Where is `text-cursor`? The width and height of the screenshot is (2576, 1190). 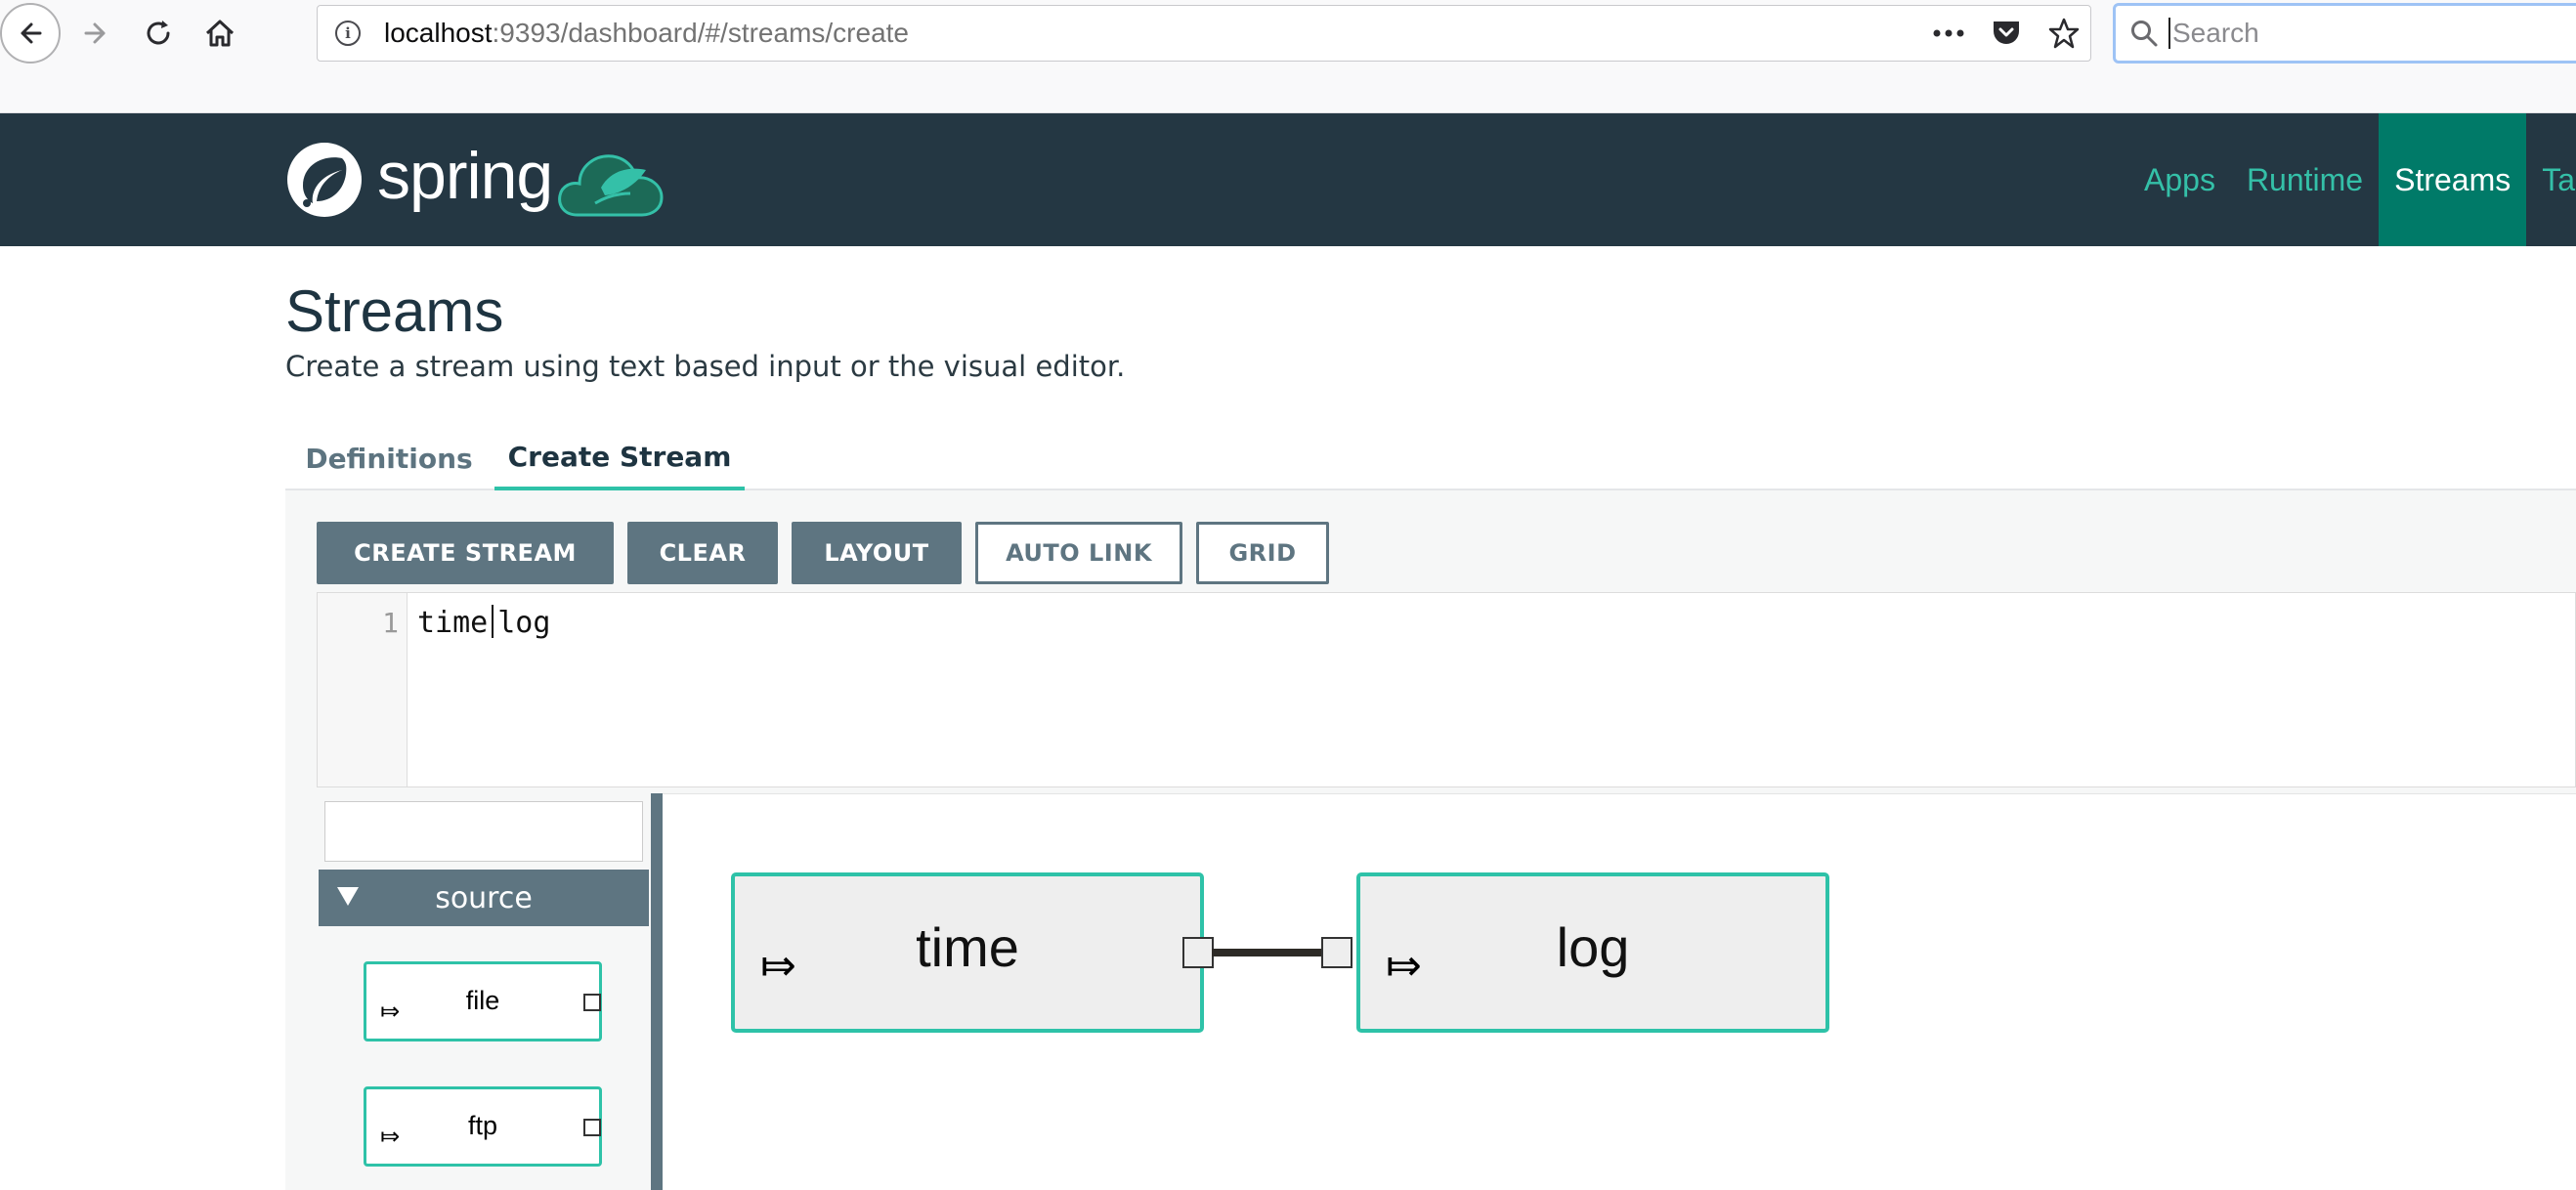 text-cursor is located at coordinates (493, 621).